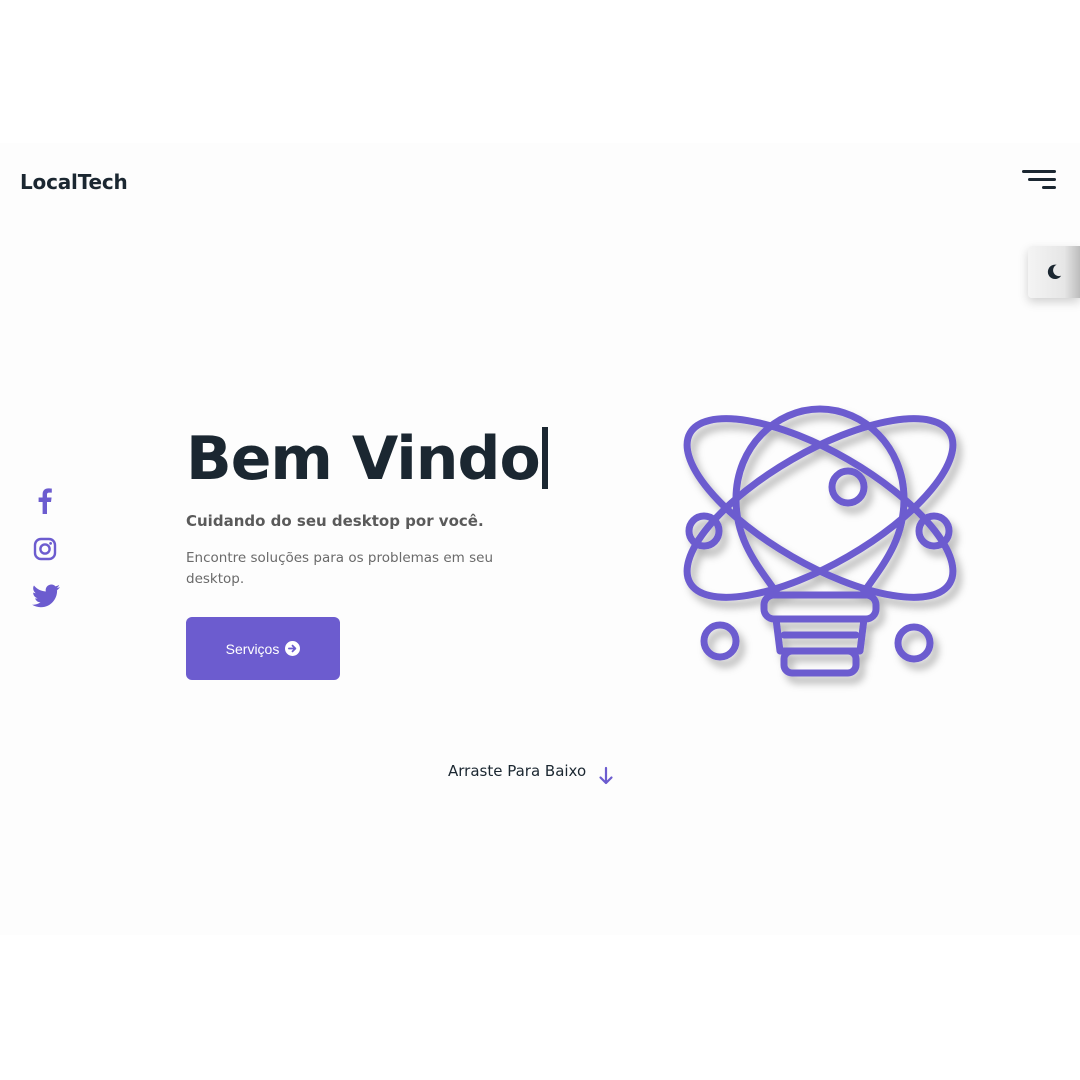  I want to click on typing-caret, so click(544, 458).